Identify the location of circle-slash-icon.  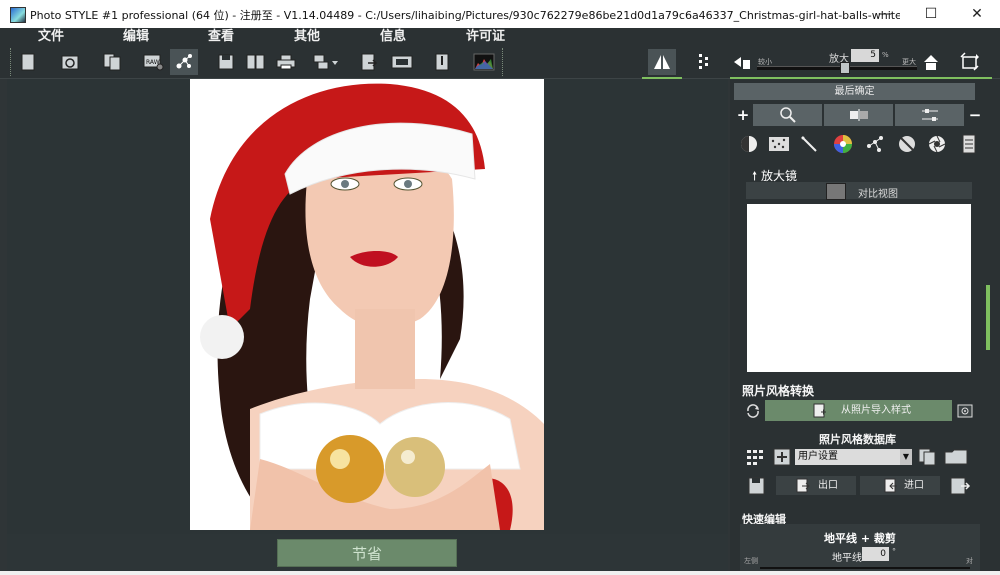
(907, 144).